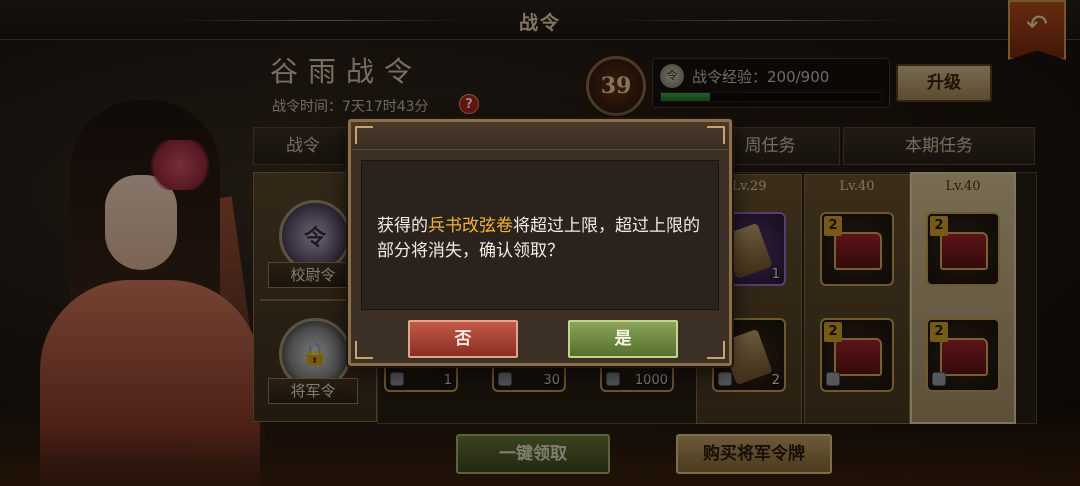 This screenshot has width=1080, height=486. What do you see at coordinates (538, 238) in the screenshot?
I see `dialog-message: 获得的兵书改弦卷将超过上限，超过上限的部分将消失，确认领取？` at bounding box center [538, 238].